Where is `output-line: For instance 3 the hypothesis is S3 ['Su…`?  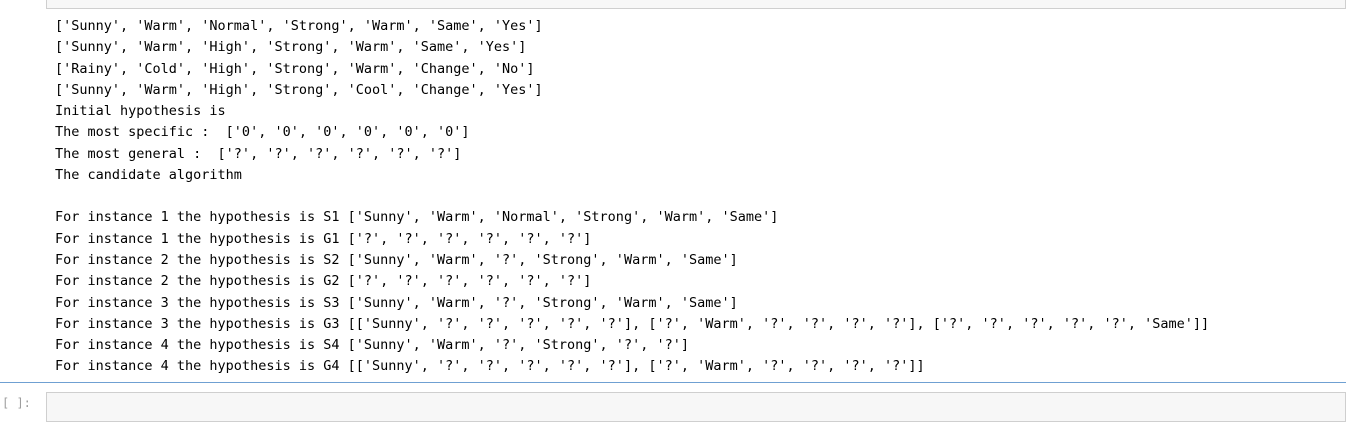 output-line: For instance 3 the hypothesis is S3 ['Su… is located at coordinates (396, 302).